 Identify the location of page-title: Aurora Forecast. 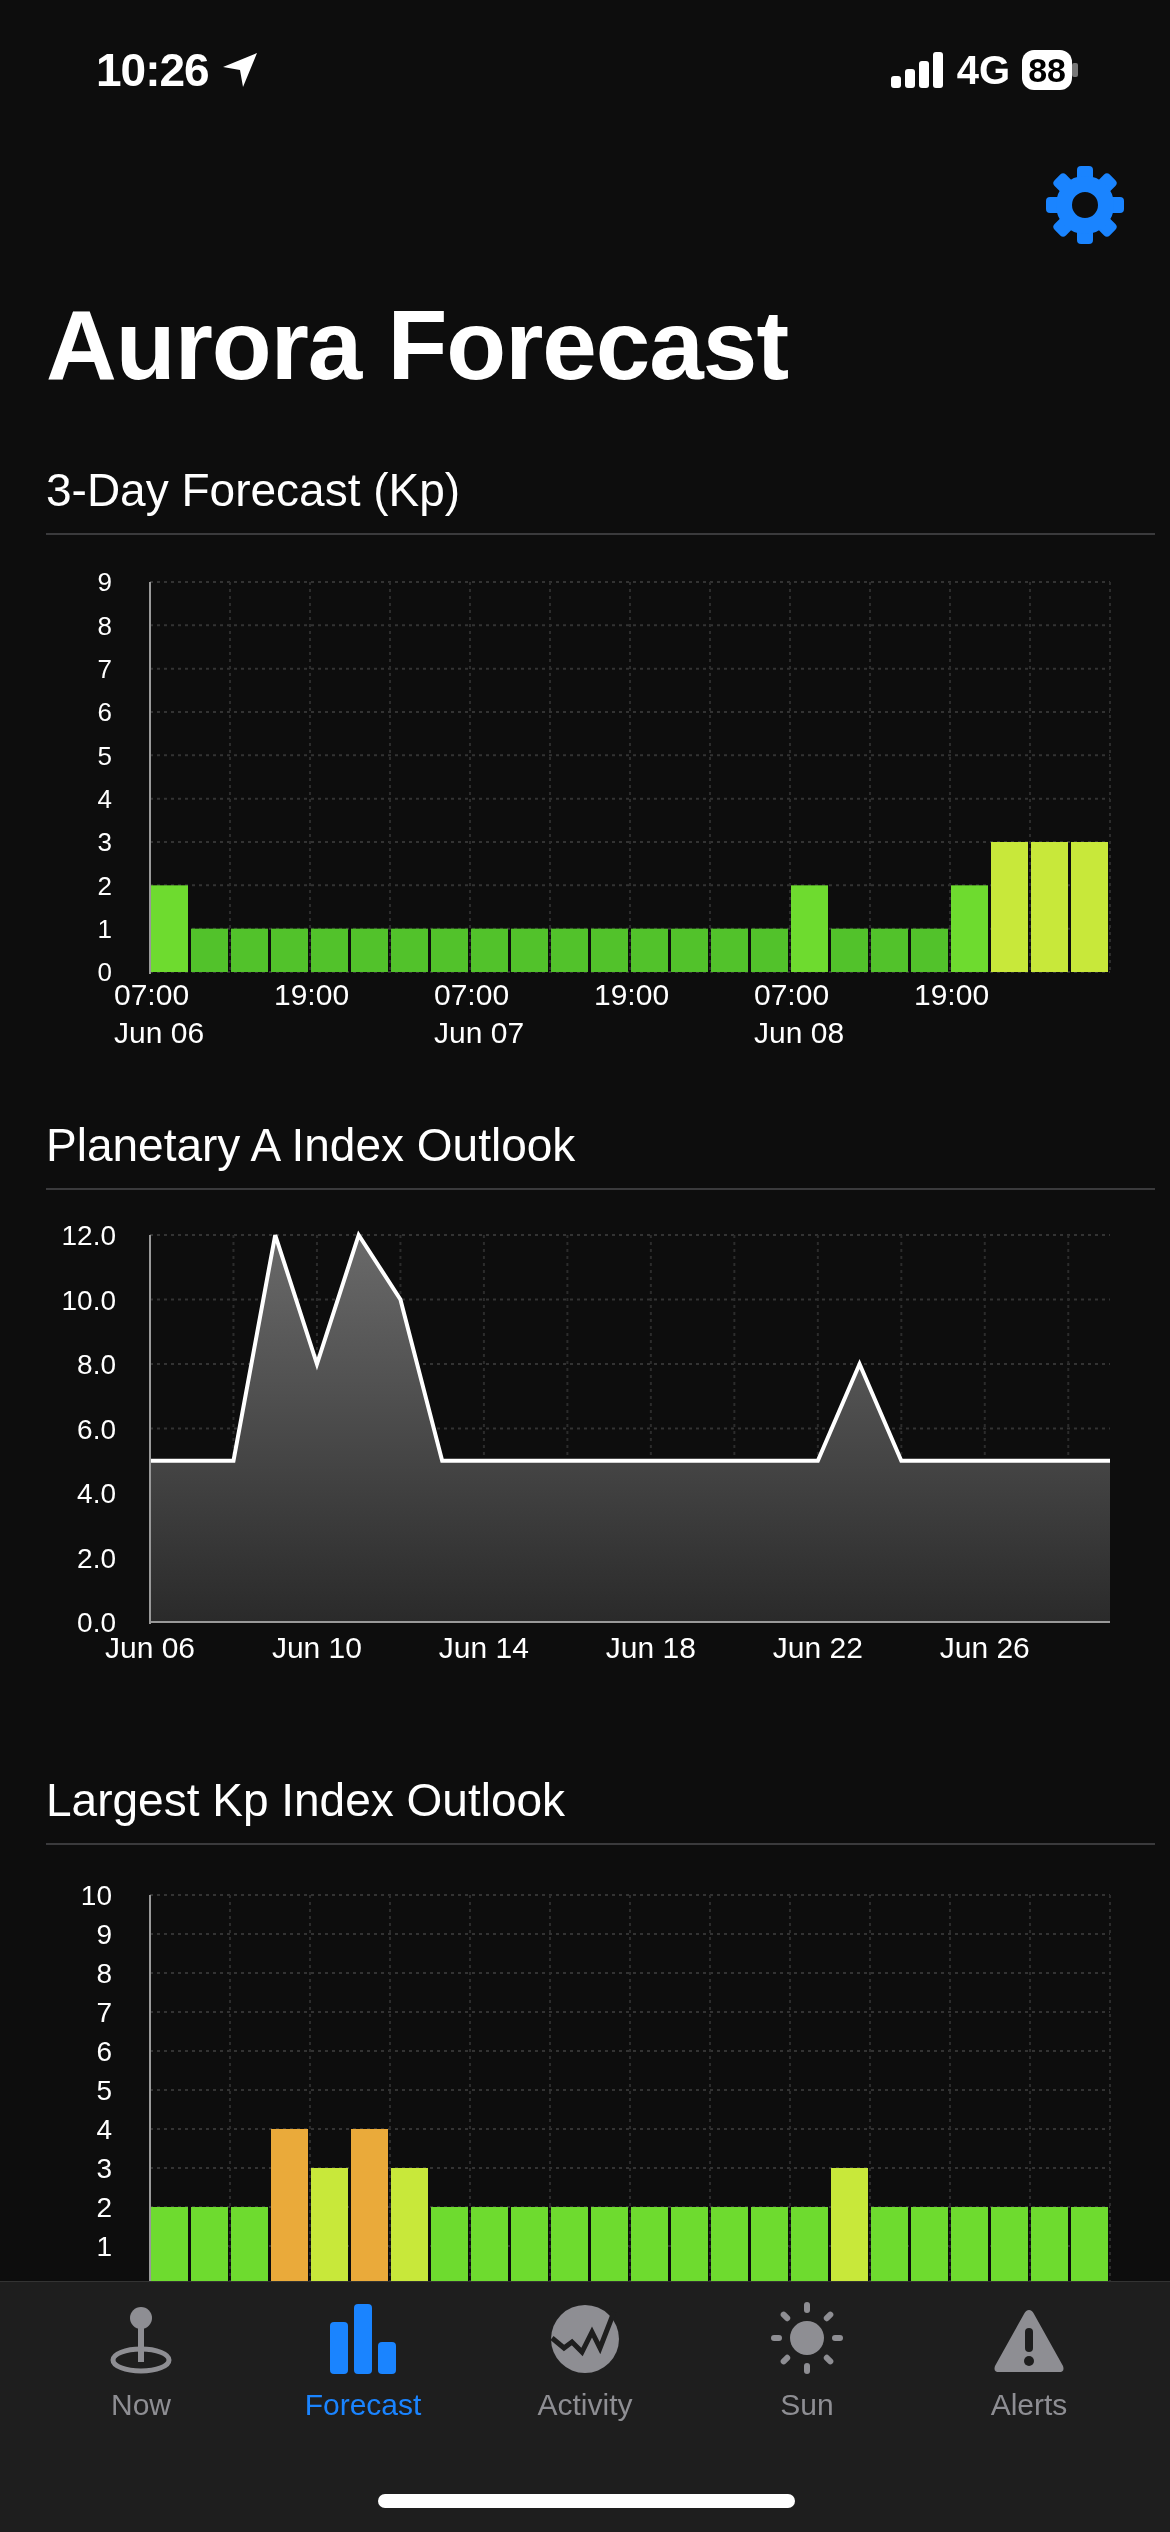
(417, 345).